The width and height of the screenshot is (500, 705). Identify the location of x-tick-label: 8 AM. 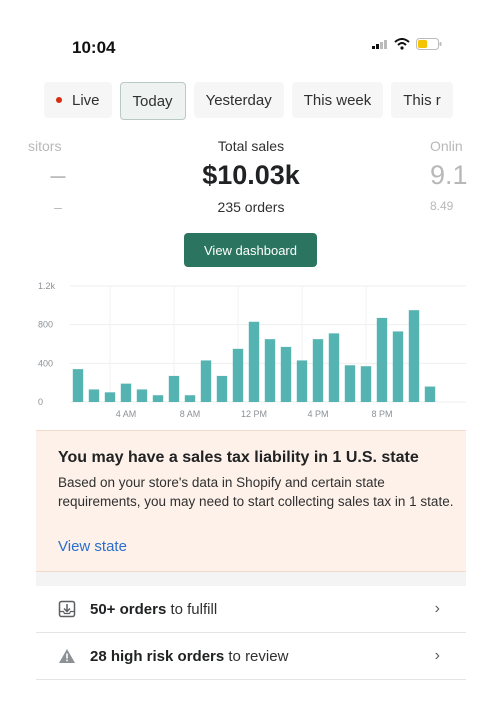
(190, 414).